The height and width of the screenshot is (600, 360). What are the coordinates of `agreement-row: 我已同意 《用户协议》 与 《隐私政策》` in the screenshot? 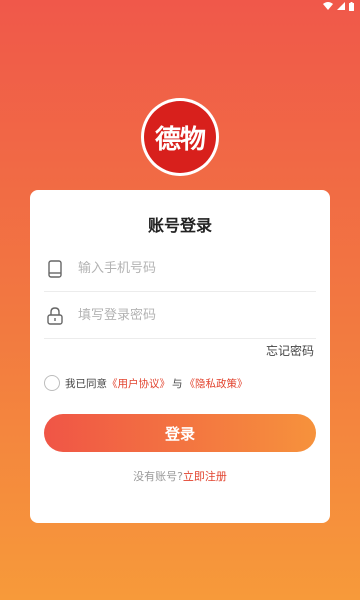 It's located at (146, 383).